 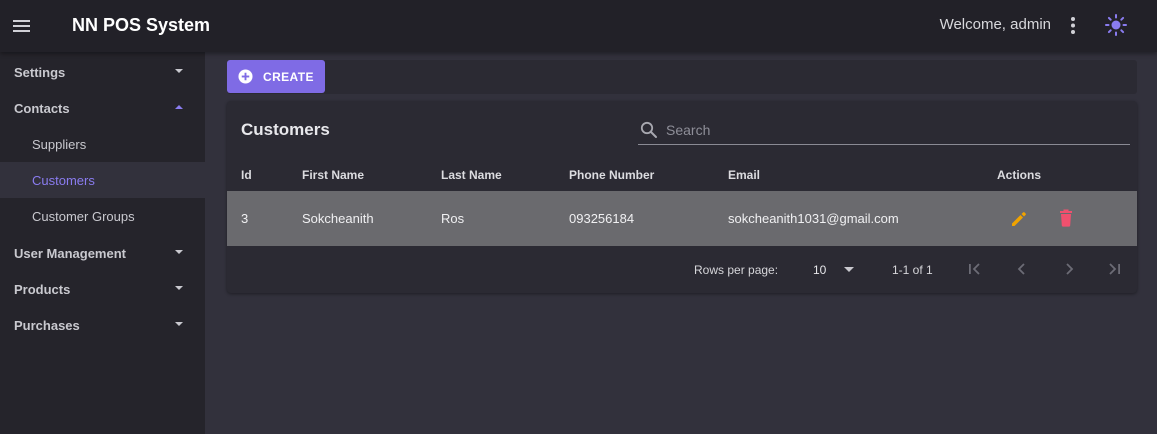 What do you see at coordinates (246, 175) in the screenshot?
I see `column-header-id: Id` at bounding box center [246, 175].